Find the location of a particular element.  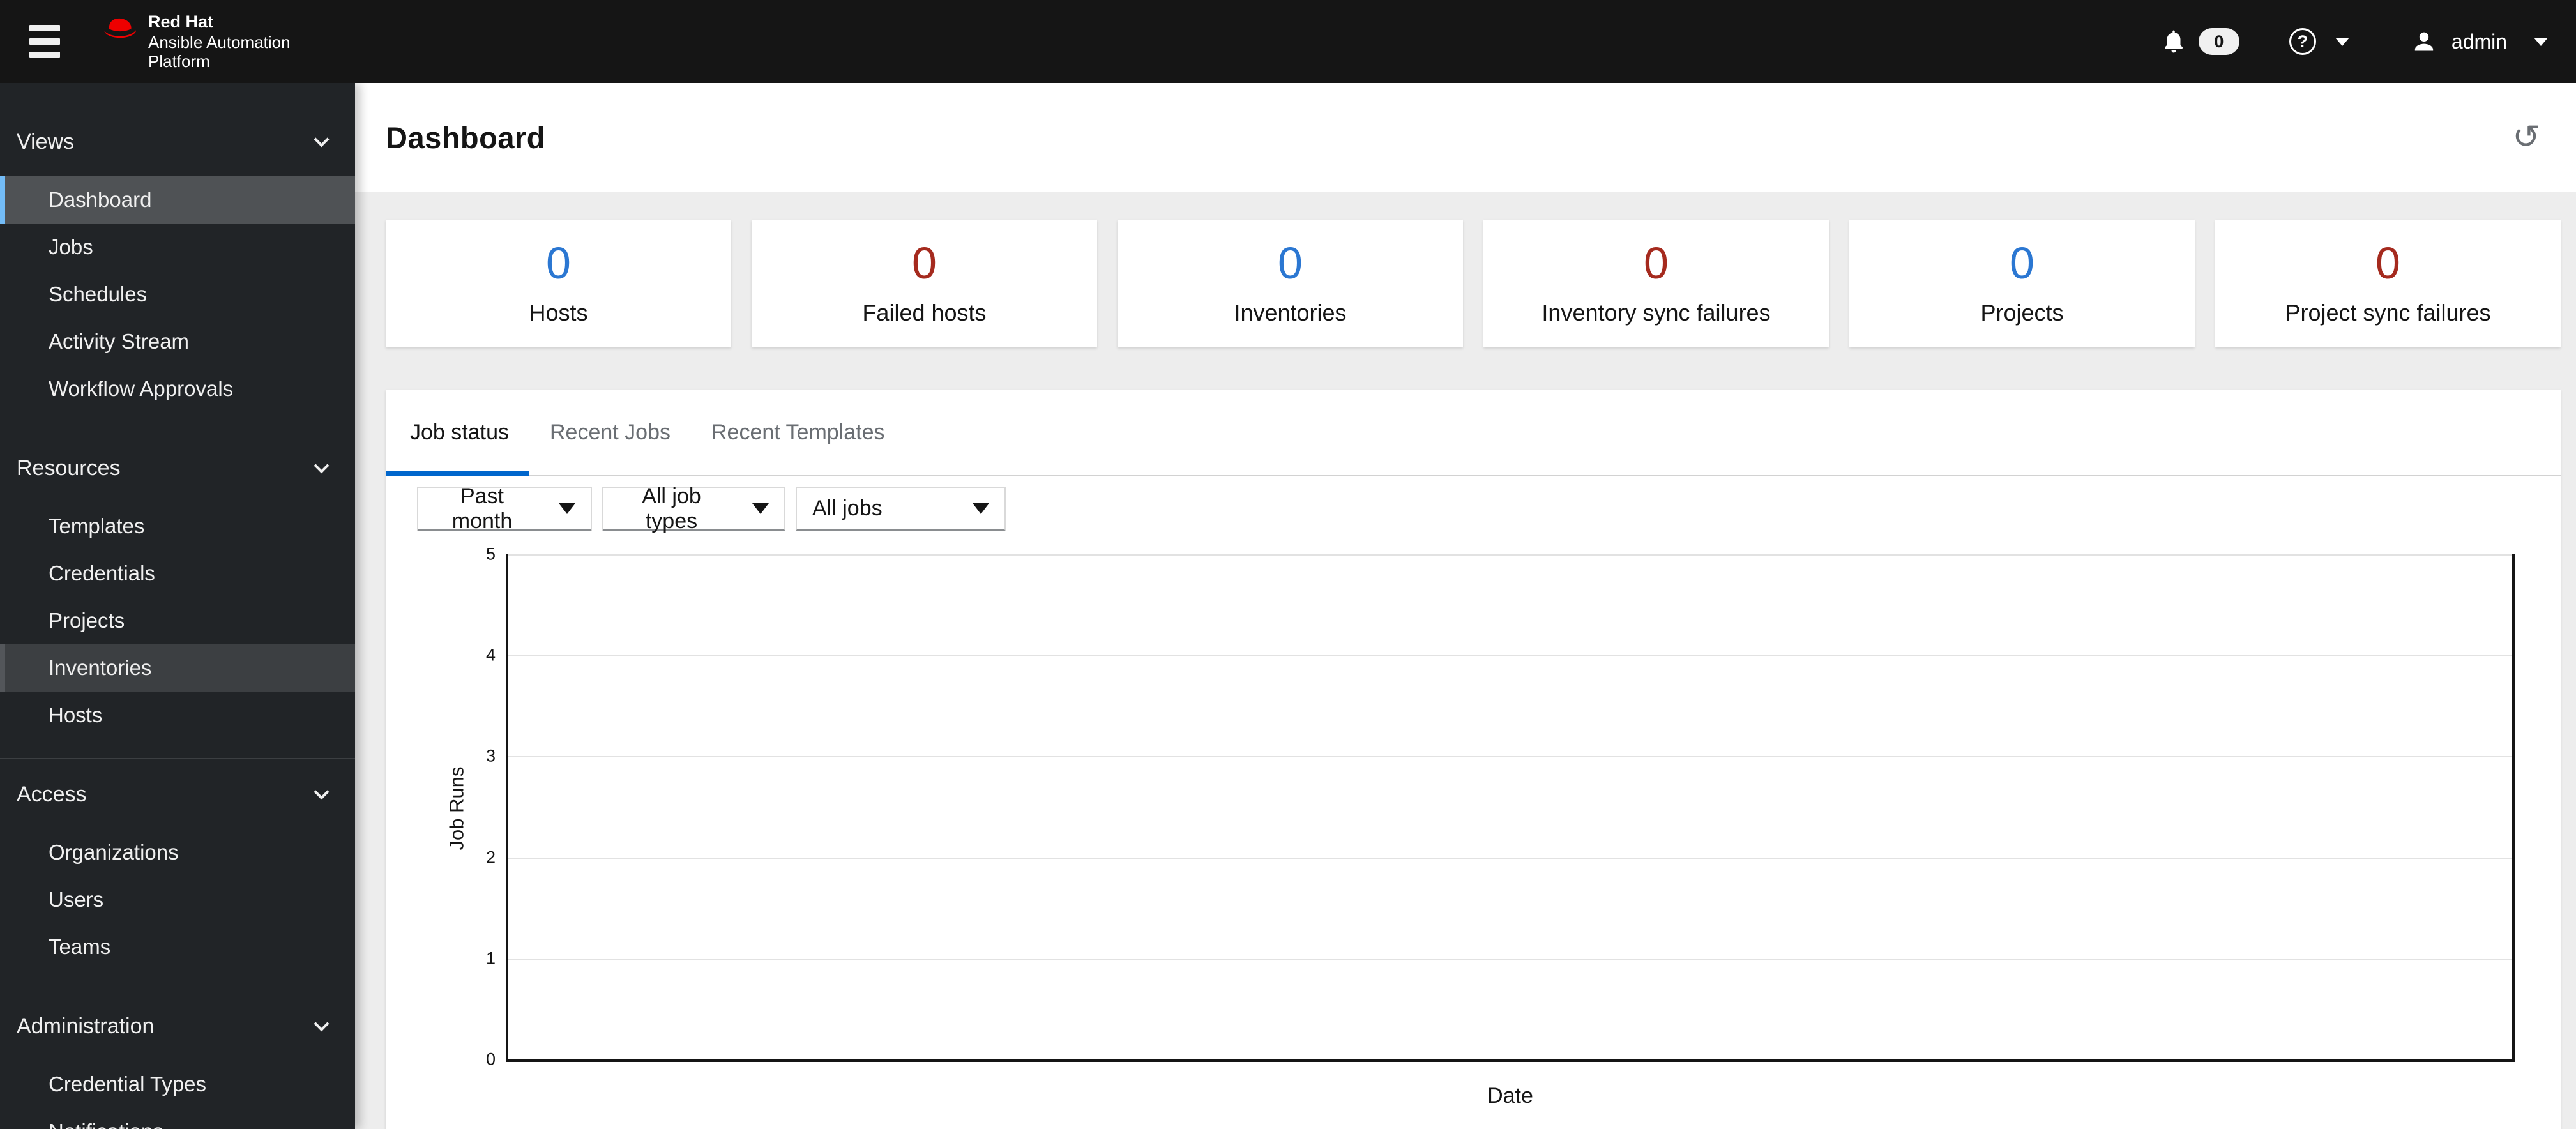

sidebar-item-projects: Projects is located at coordinates (177, 620).